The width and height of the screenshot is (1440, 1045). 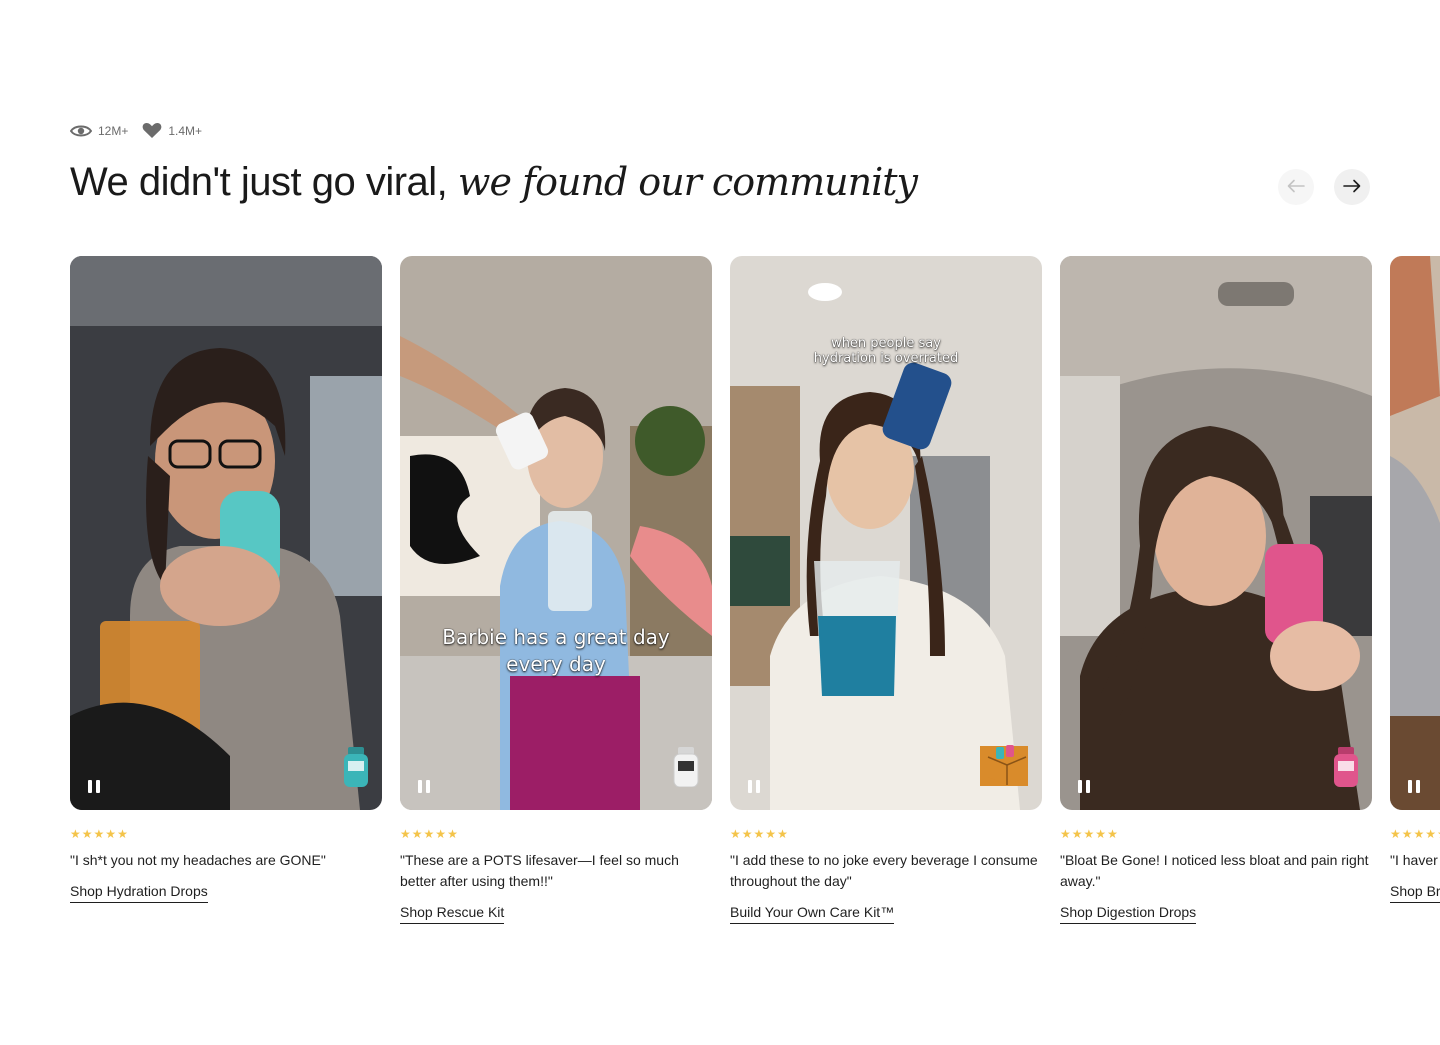 I want to click on arrow-left-icon, so click(x=1296, y=187).